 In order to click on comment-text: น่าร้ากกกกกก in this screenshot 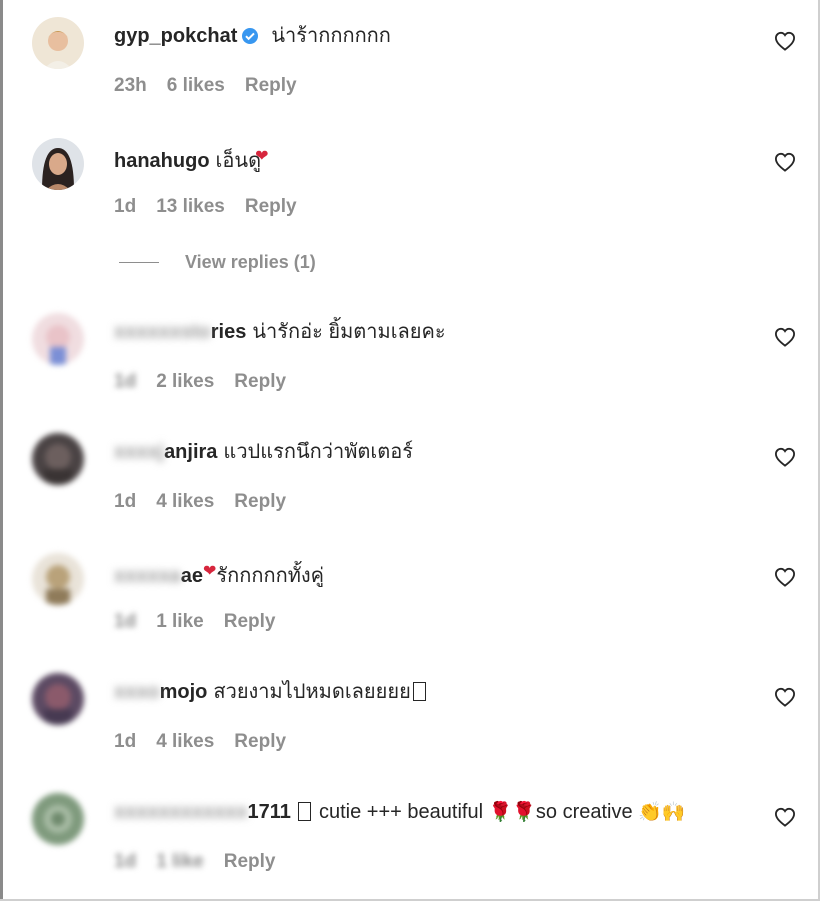, I will do `click(331, 36)`.